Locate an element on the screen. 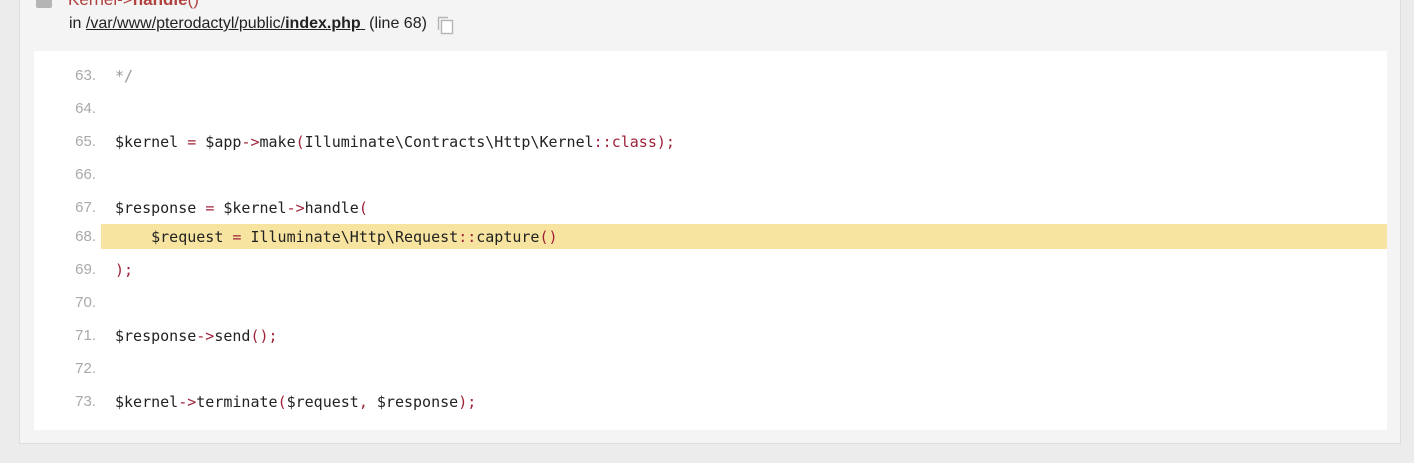 The image size is (1414, 463). arrow-operator: -> is located at coordinates (125, 4).